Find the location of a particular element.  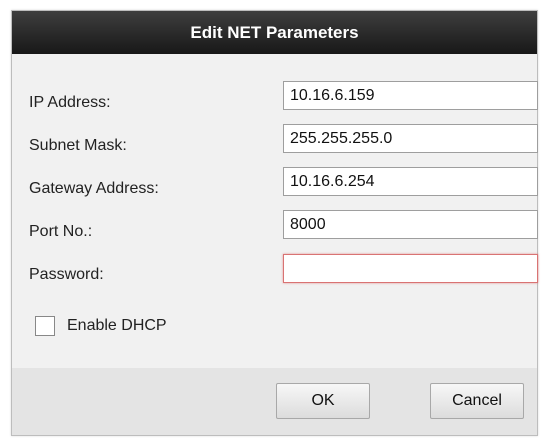

port-number-field is located at coordinates (410, 224).